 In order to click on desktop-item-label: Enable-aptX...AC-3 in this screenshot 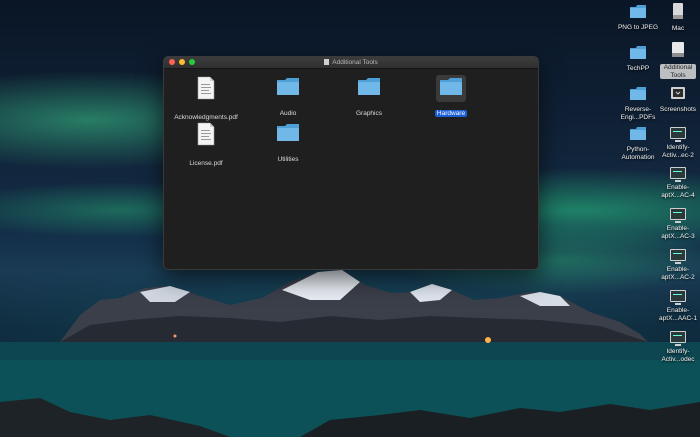, I will do `click(678, 232)`.